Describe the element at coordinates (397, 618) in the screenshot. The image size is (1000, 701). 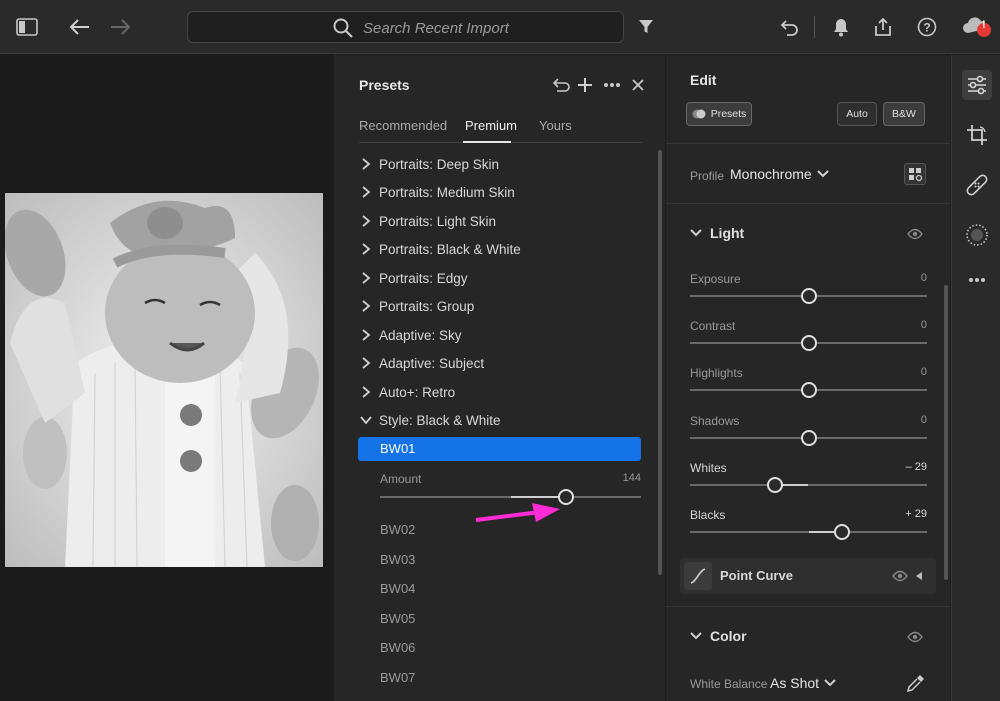
I see `preset-item: BW05` at that location.